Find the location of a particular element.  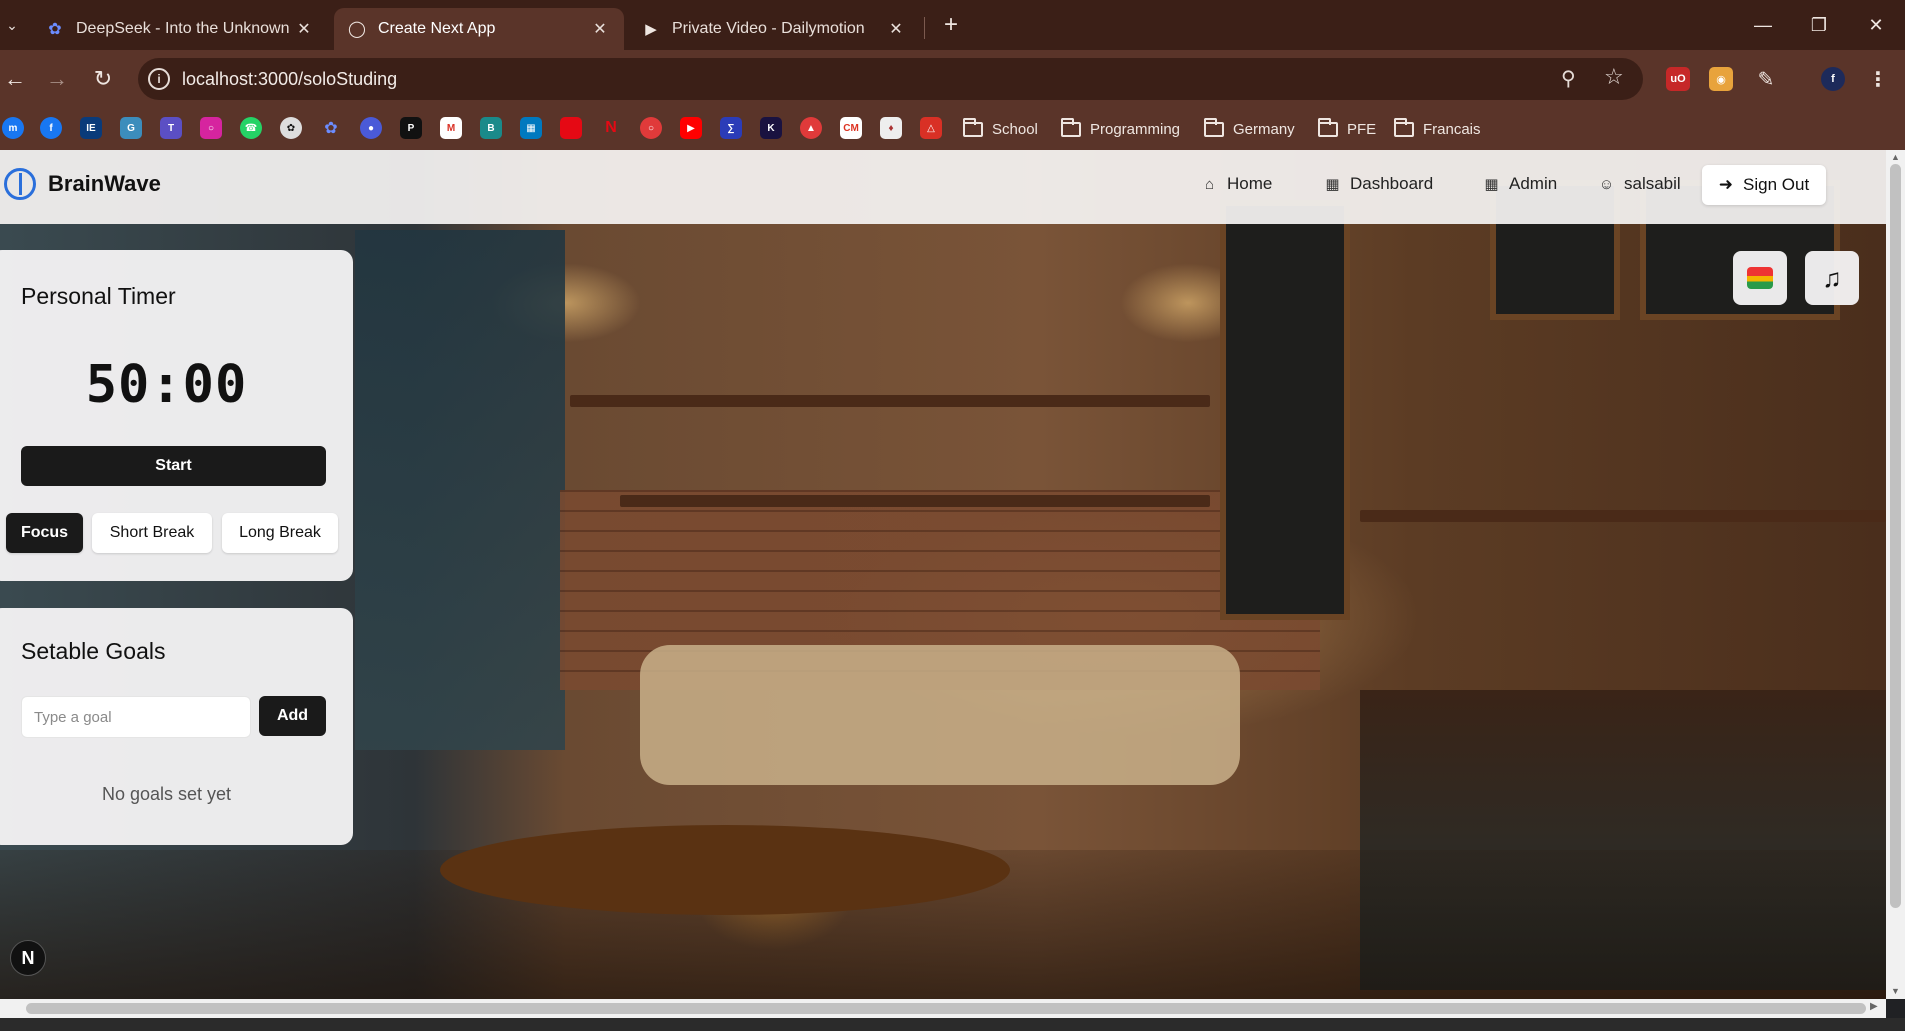

netflix-icon: N is located at coordinates (611, 128).